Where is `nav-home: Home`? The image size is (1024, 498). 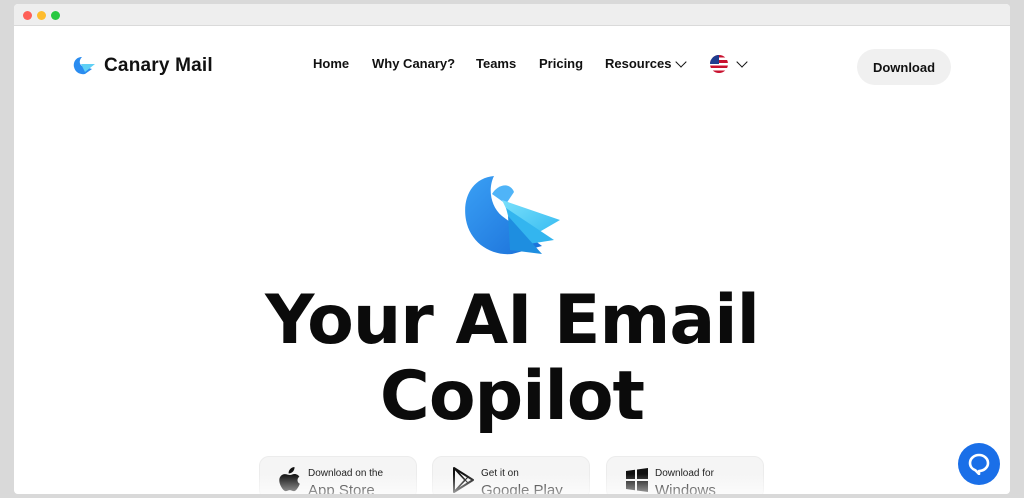
nav-home: Home is located at coordinates (331, 63).